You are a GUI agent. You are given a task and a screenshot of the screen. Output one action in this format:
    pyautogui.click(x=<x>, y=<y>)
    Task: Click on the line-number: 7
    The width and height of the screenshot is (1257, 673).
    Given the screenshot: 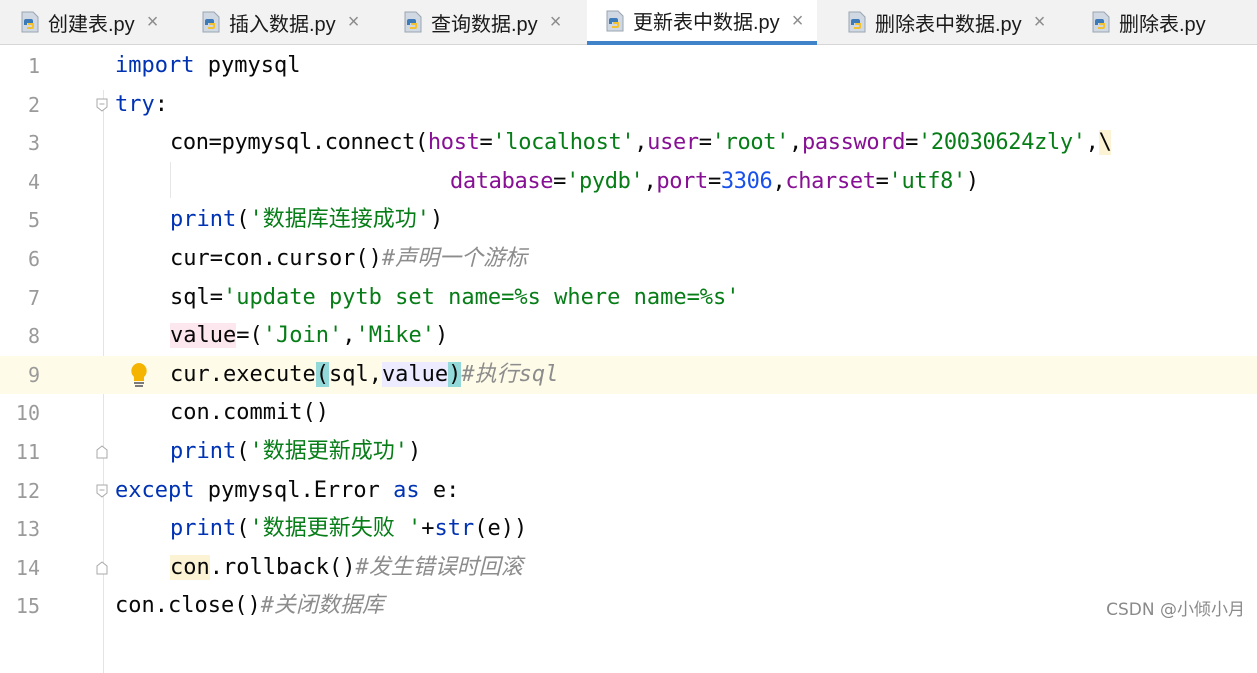 What is the action you would take?
    pyautogui.click(x=33, y=297)
    